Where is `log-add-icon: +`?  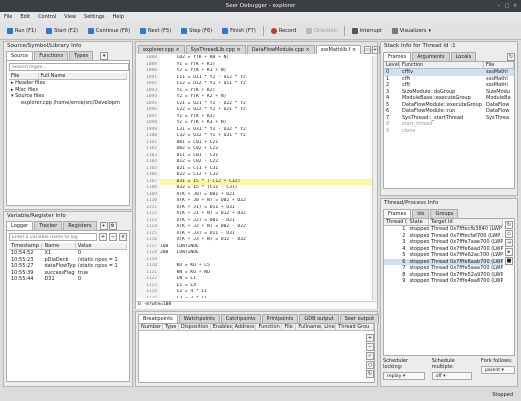 log-add-icon: + is located at coordinates (103, 237).